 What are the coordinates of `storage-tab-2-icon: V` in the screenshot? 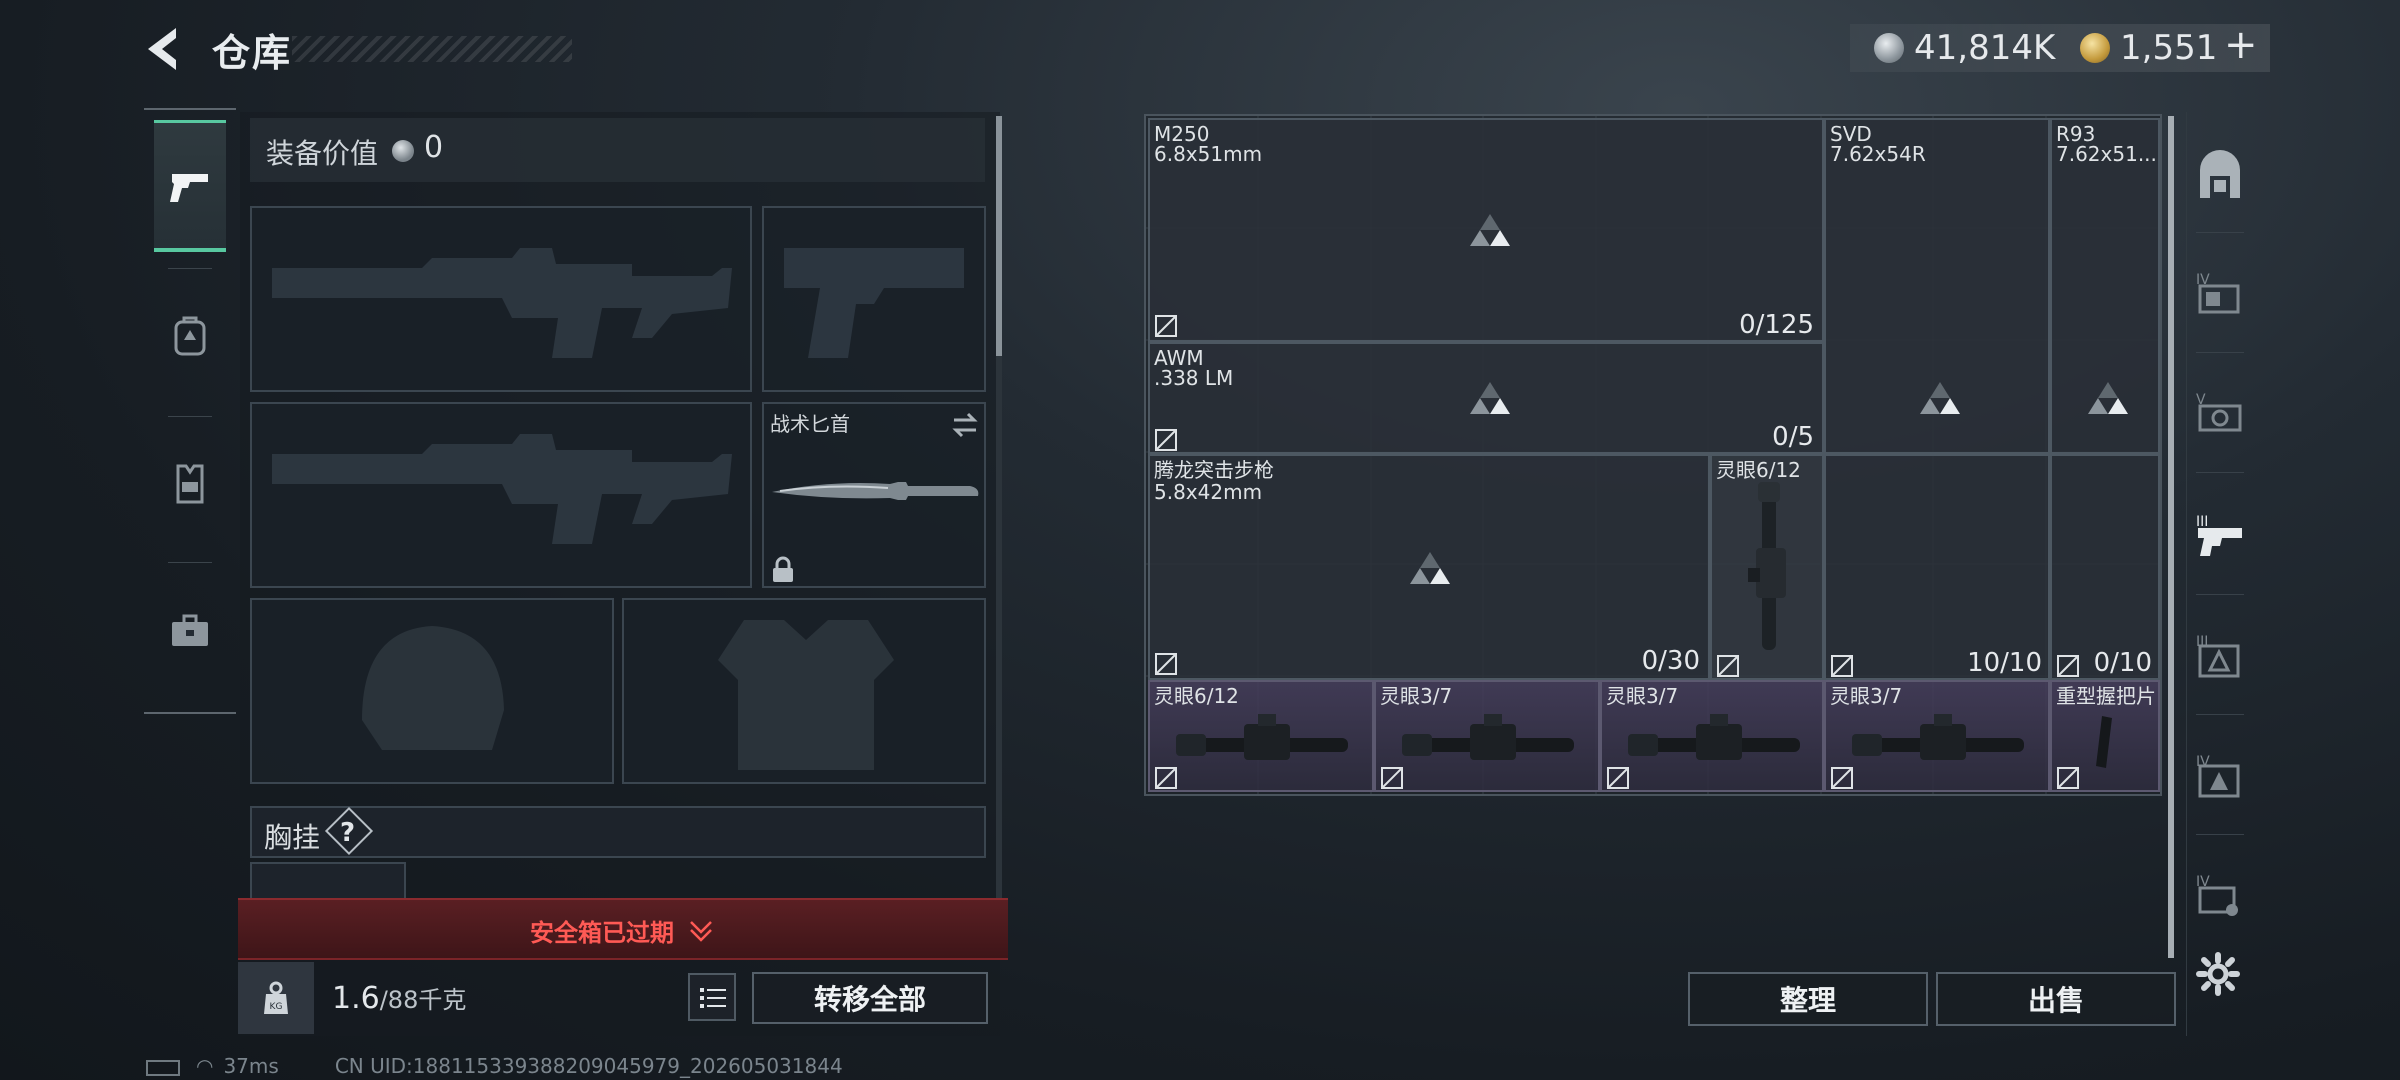 It's located at (2220, 412).